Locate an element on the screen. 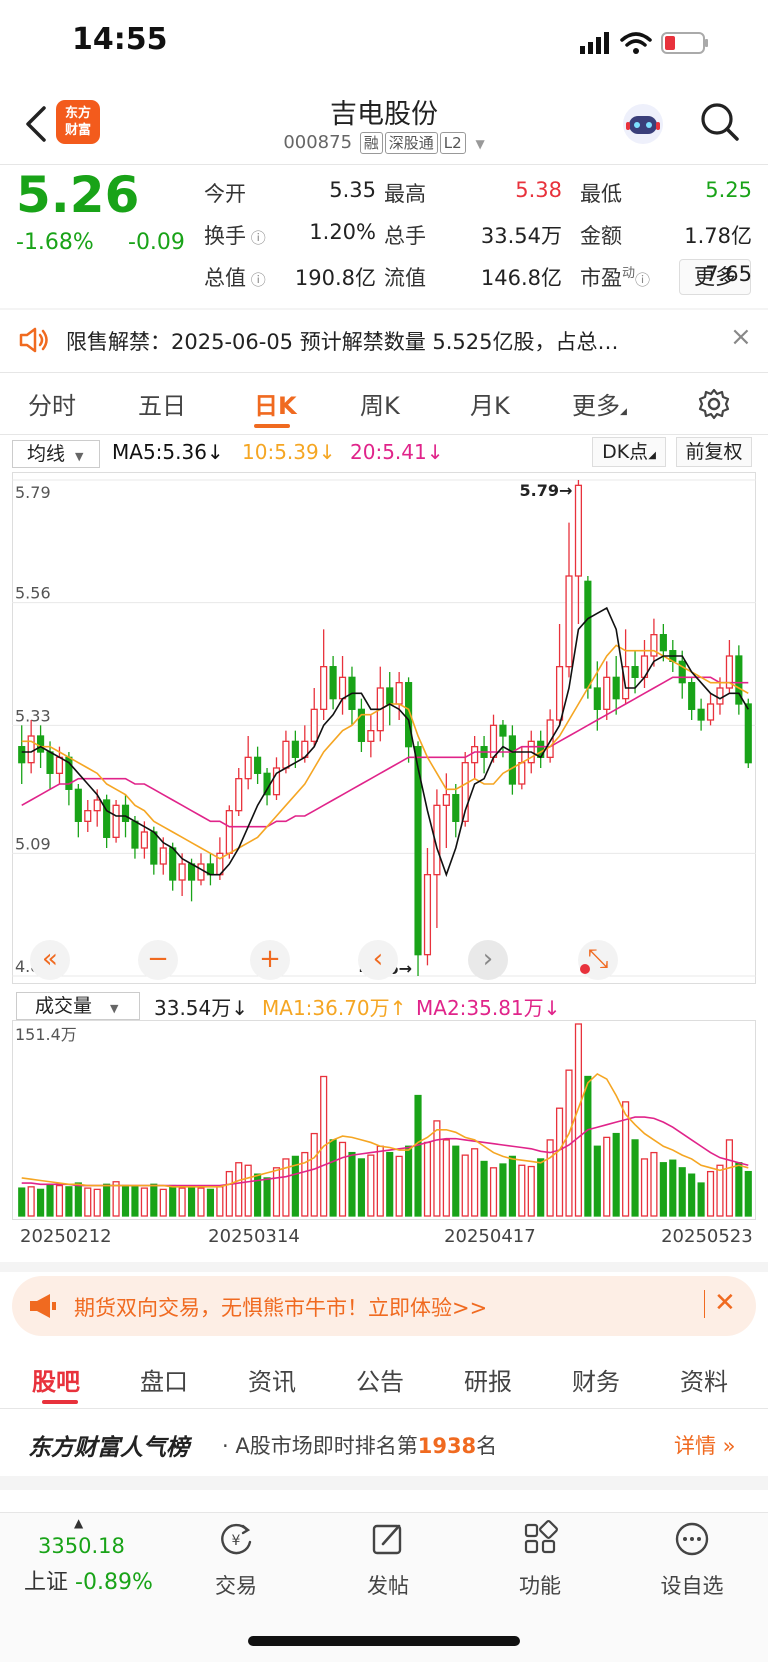  info-tab-1: 盘口 is located at coordinates (164, 1379).